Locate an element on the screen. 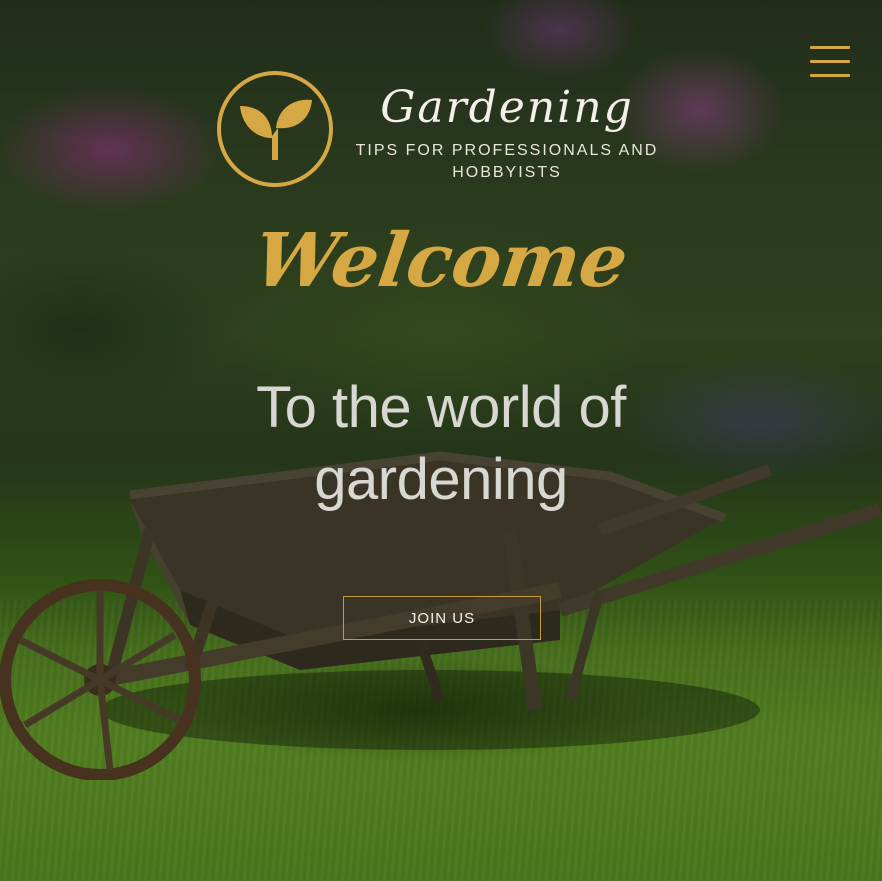 This screenshot has width=882, height=881. brand-tagline: TIPS FOR PROFESSIONALS AND HOBBYISTS is located at coordinates (507, 161).